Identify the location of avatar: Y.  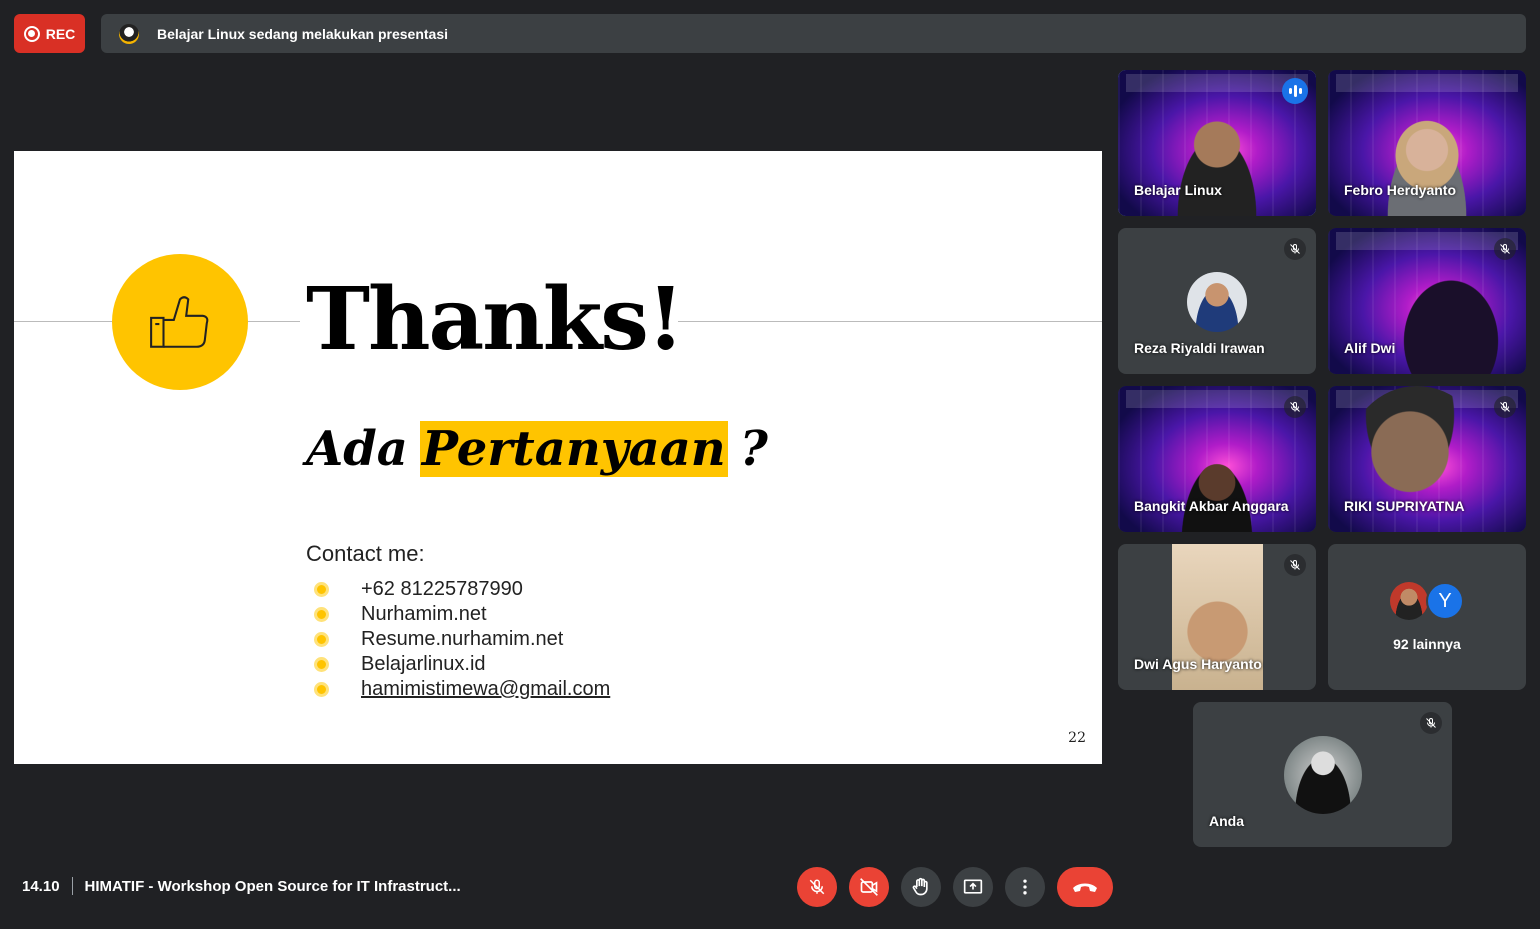
(1445, 601).